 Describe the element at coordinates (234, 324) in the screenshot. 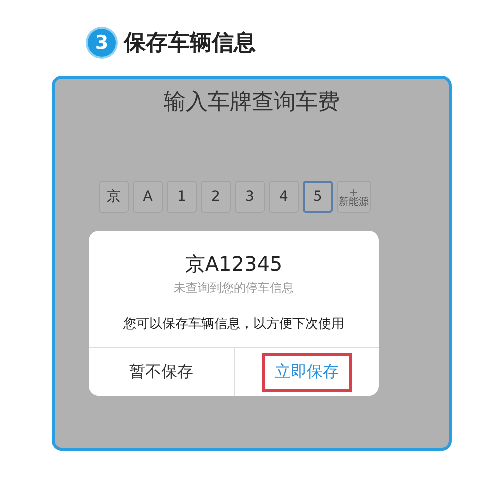

I see `dialog-message: 您可以保存车辆信息，以方便下次使用` at that location.